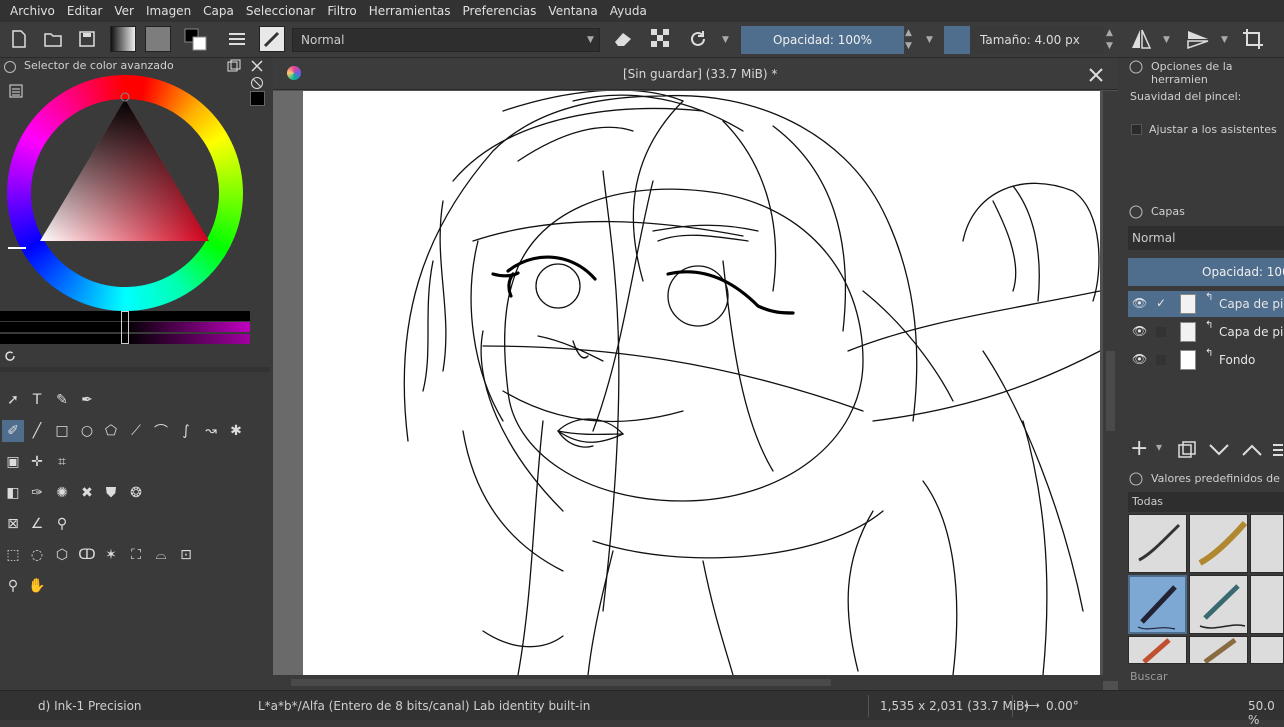 This screenshot has width=1284, height=727. I want to click on similar-select-icon: ⛶, so click(136, 555).